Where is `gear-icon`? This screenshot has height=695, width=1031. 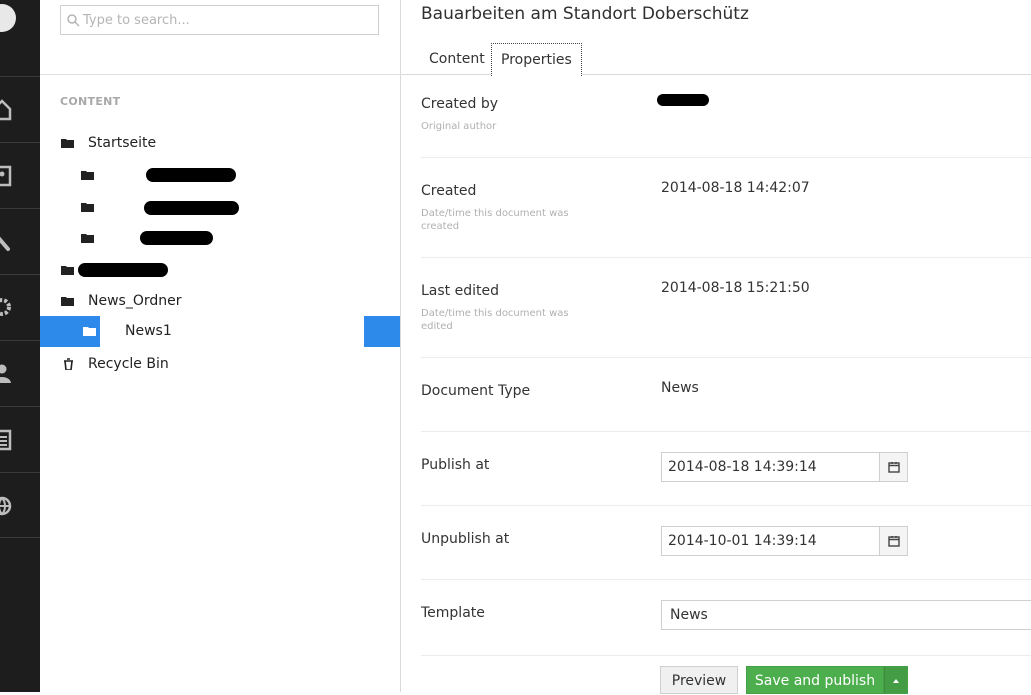
gear-icon is located at coordinates (6, 307).